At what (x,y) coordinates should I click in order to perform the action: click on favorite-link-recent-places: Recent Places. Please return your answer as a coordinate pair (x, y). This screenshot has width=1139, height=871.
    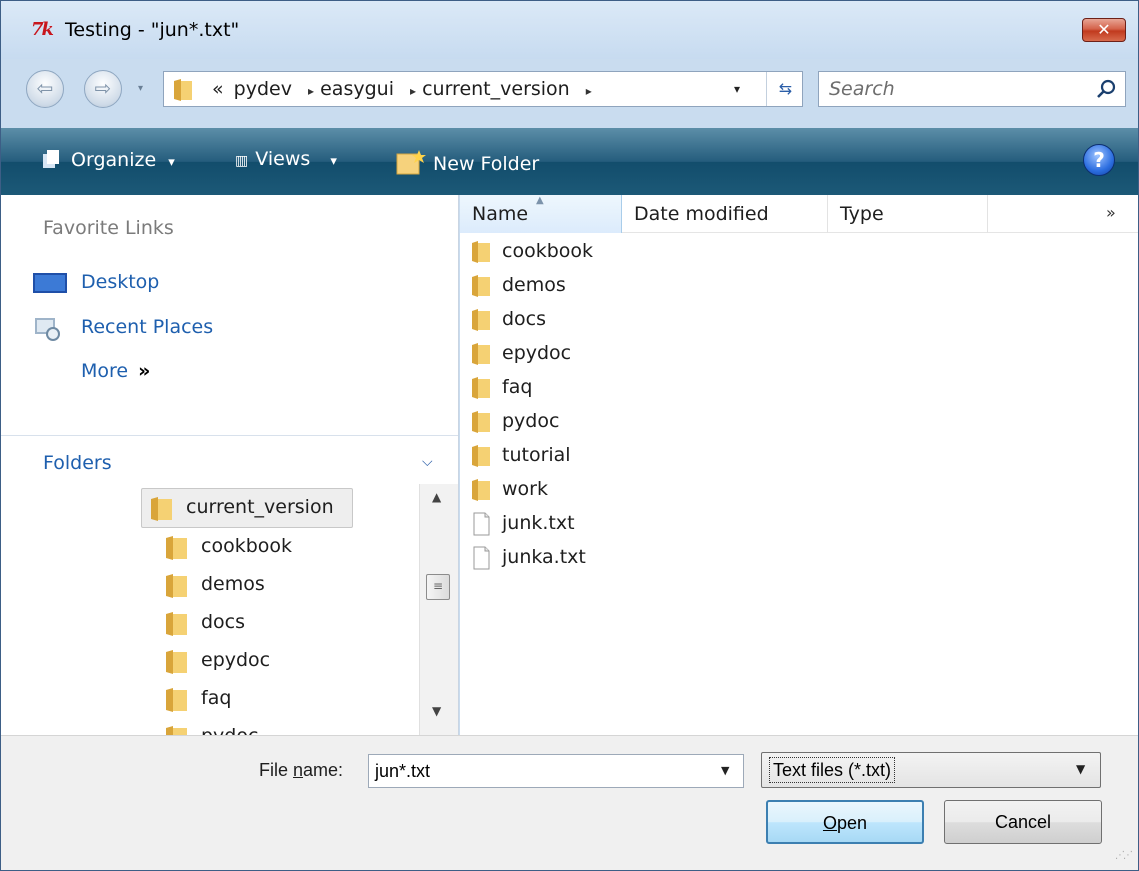
    Looking at the image, I should click on (124, 328).